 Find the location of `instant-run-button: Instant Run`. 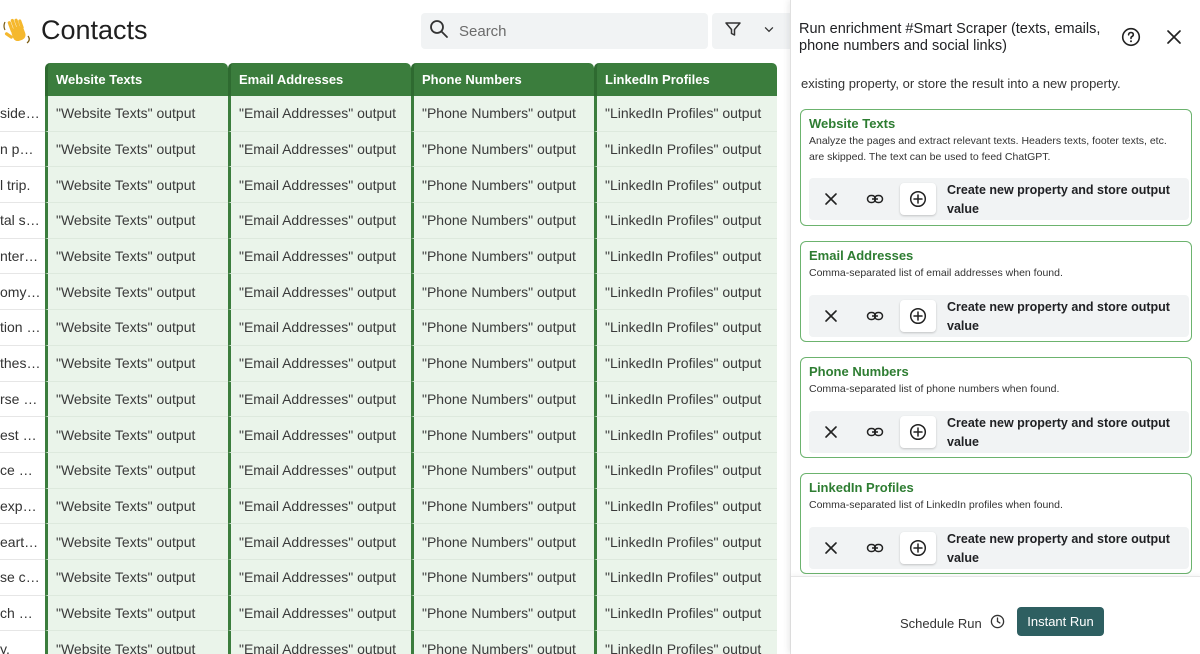

instant-run-button: Instant Run is located at coordinates (1060, 621).